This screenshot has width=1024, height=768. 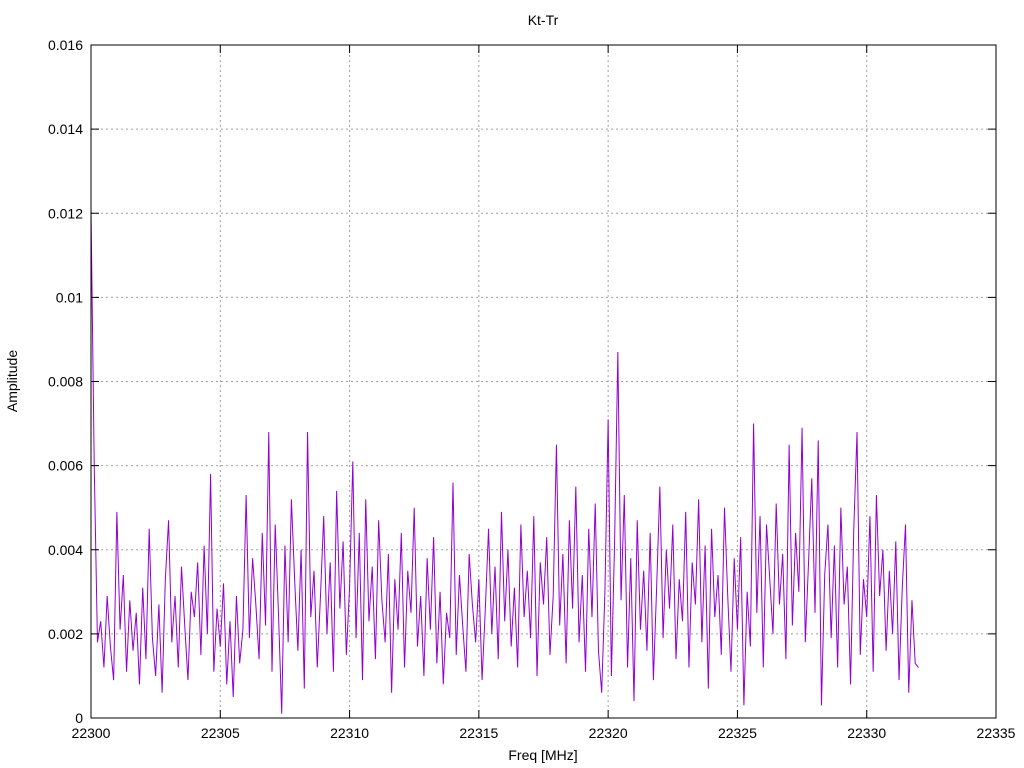 What do you see at coordinates (478, 733) in the screenshot?
I see `x-tick-label: 22315` at bounding box center [478, 733].